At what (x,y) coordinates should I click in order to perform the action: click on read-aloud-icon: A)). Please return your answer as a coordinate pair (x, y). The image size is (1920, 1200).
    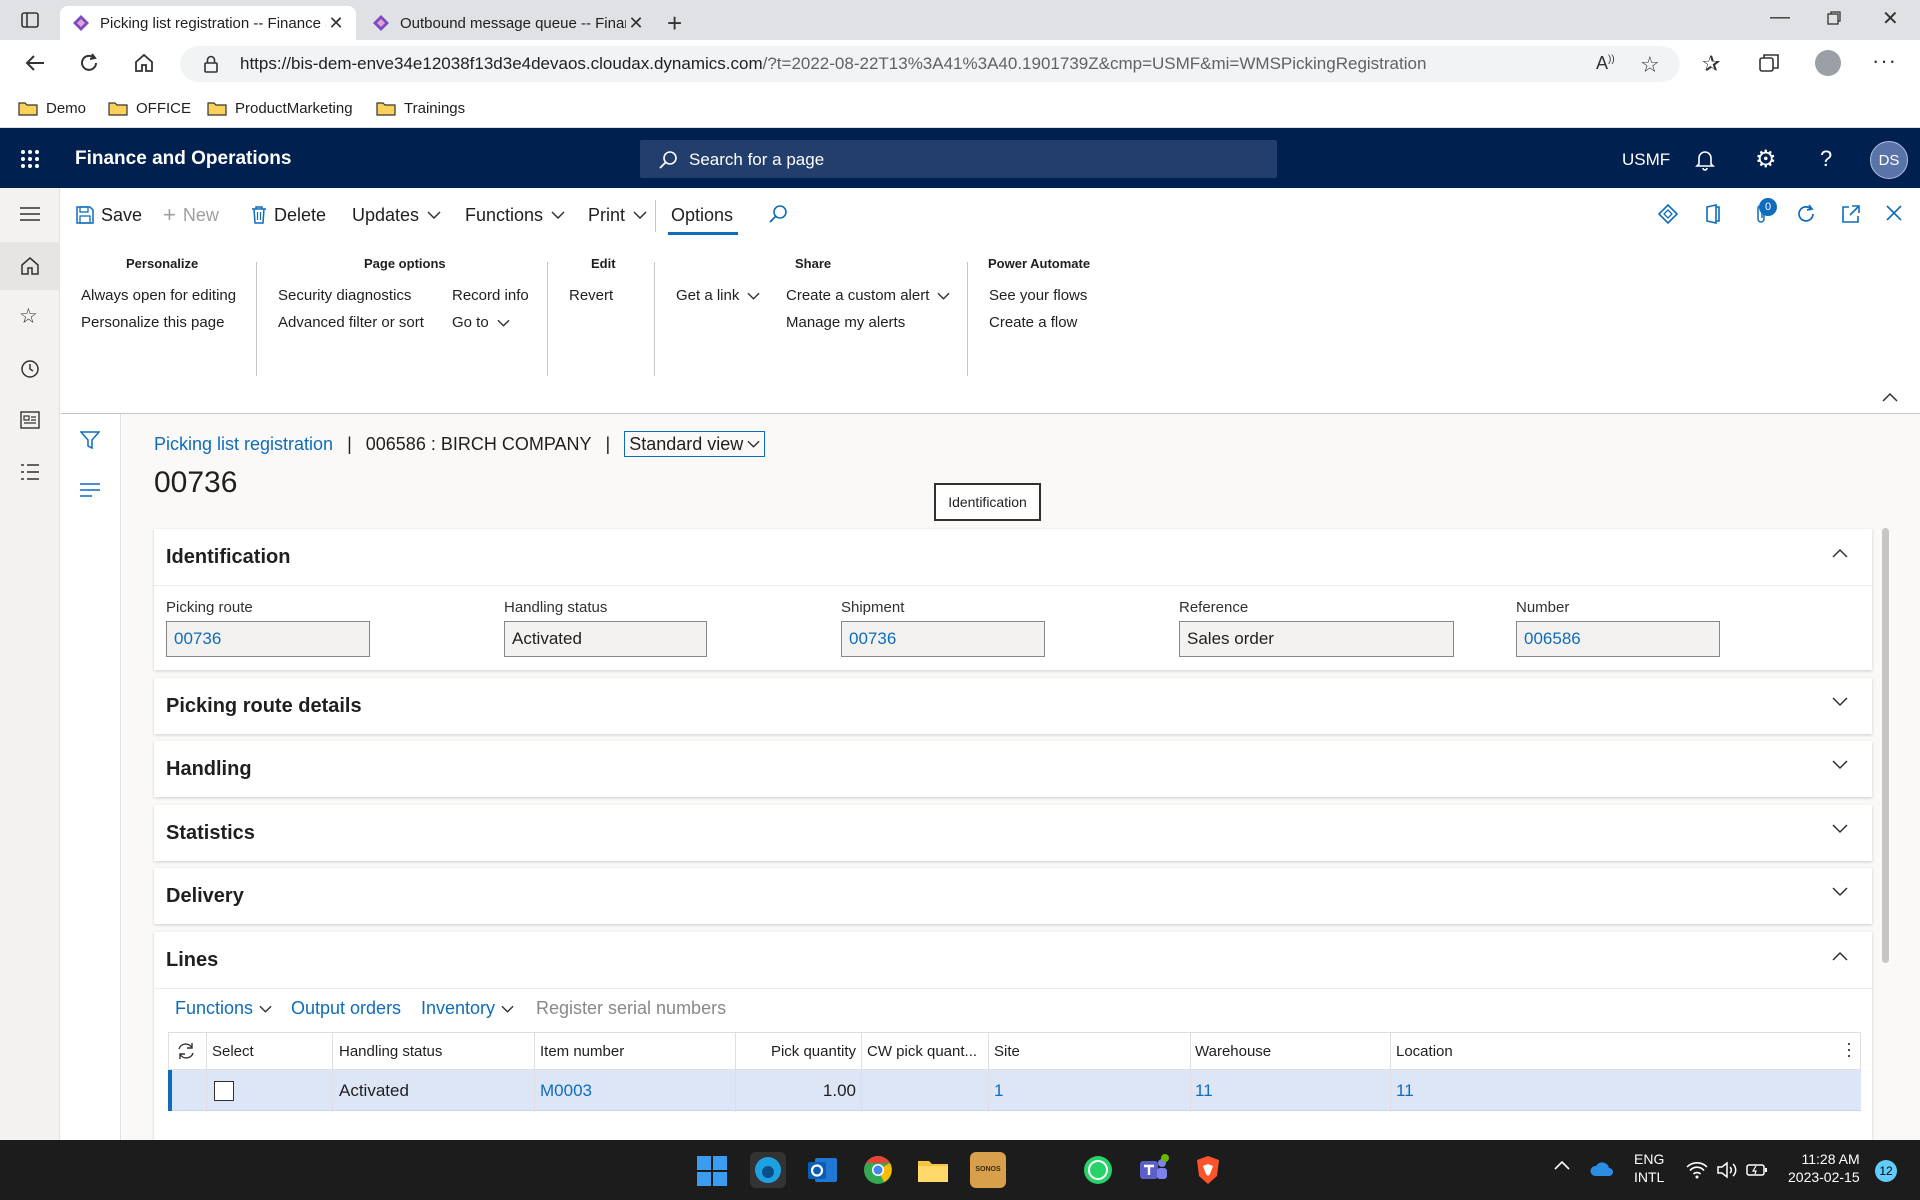
    Looking at the image, I should click on (1605, 63).